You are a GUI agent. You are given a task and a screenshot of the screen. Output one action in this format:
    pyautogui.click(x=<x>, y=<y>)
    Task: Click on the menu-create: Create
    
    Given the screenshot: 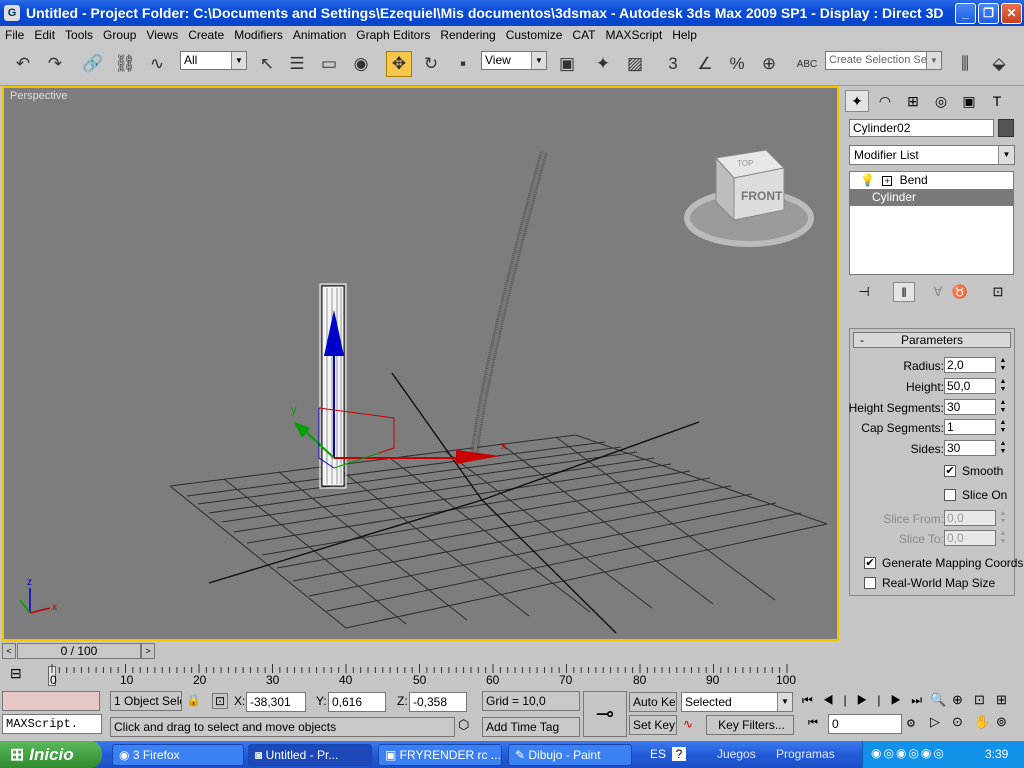 What is the action you would take?
    pyautogui.click(x=206, y=35)
    